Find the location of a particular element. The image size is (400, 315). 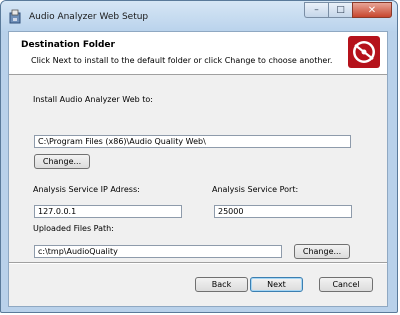

minimize-button: – is located at coordinates (316, 10).